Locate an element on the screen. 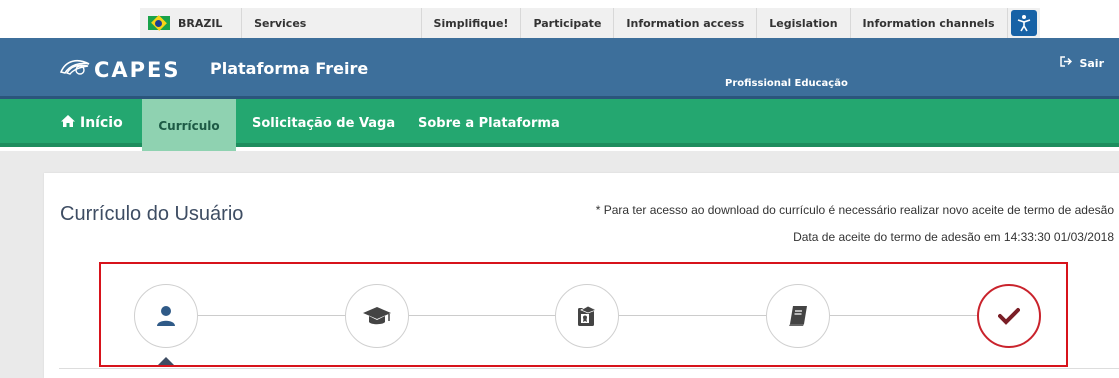 The height and width of the screenshot is (378, 1119). brazil-flag-icon is located at coordinates (159, 23).